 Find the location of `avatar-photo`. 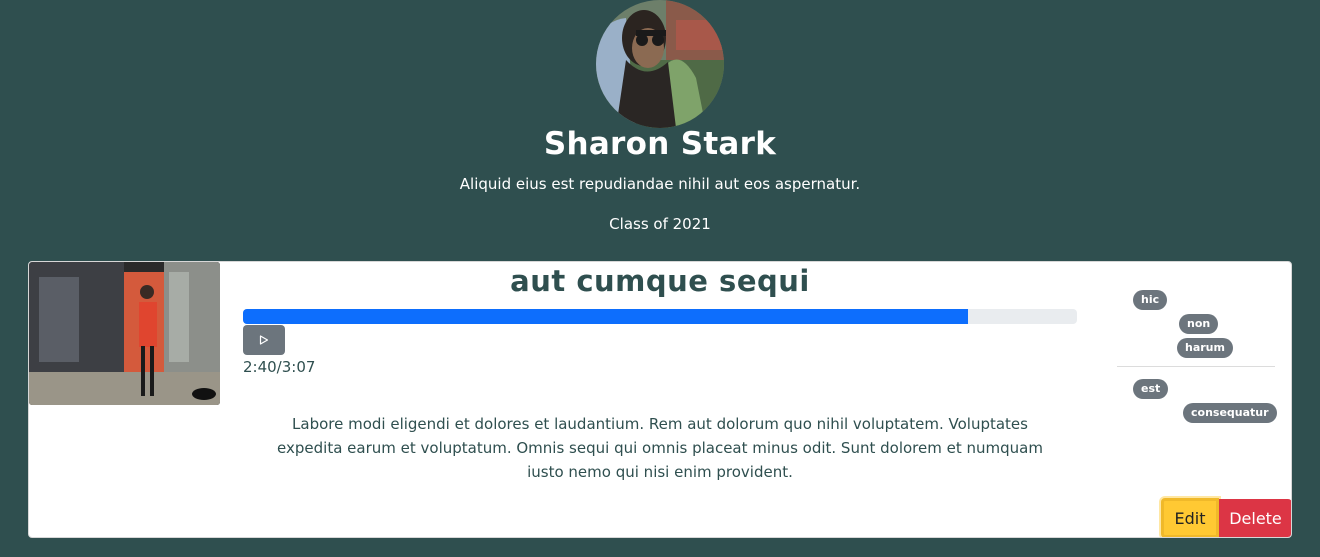

avatar-photo is located at coordinates (660, 64).